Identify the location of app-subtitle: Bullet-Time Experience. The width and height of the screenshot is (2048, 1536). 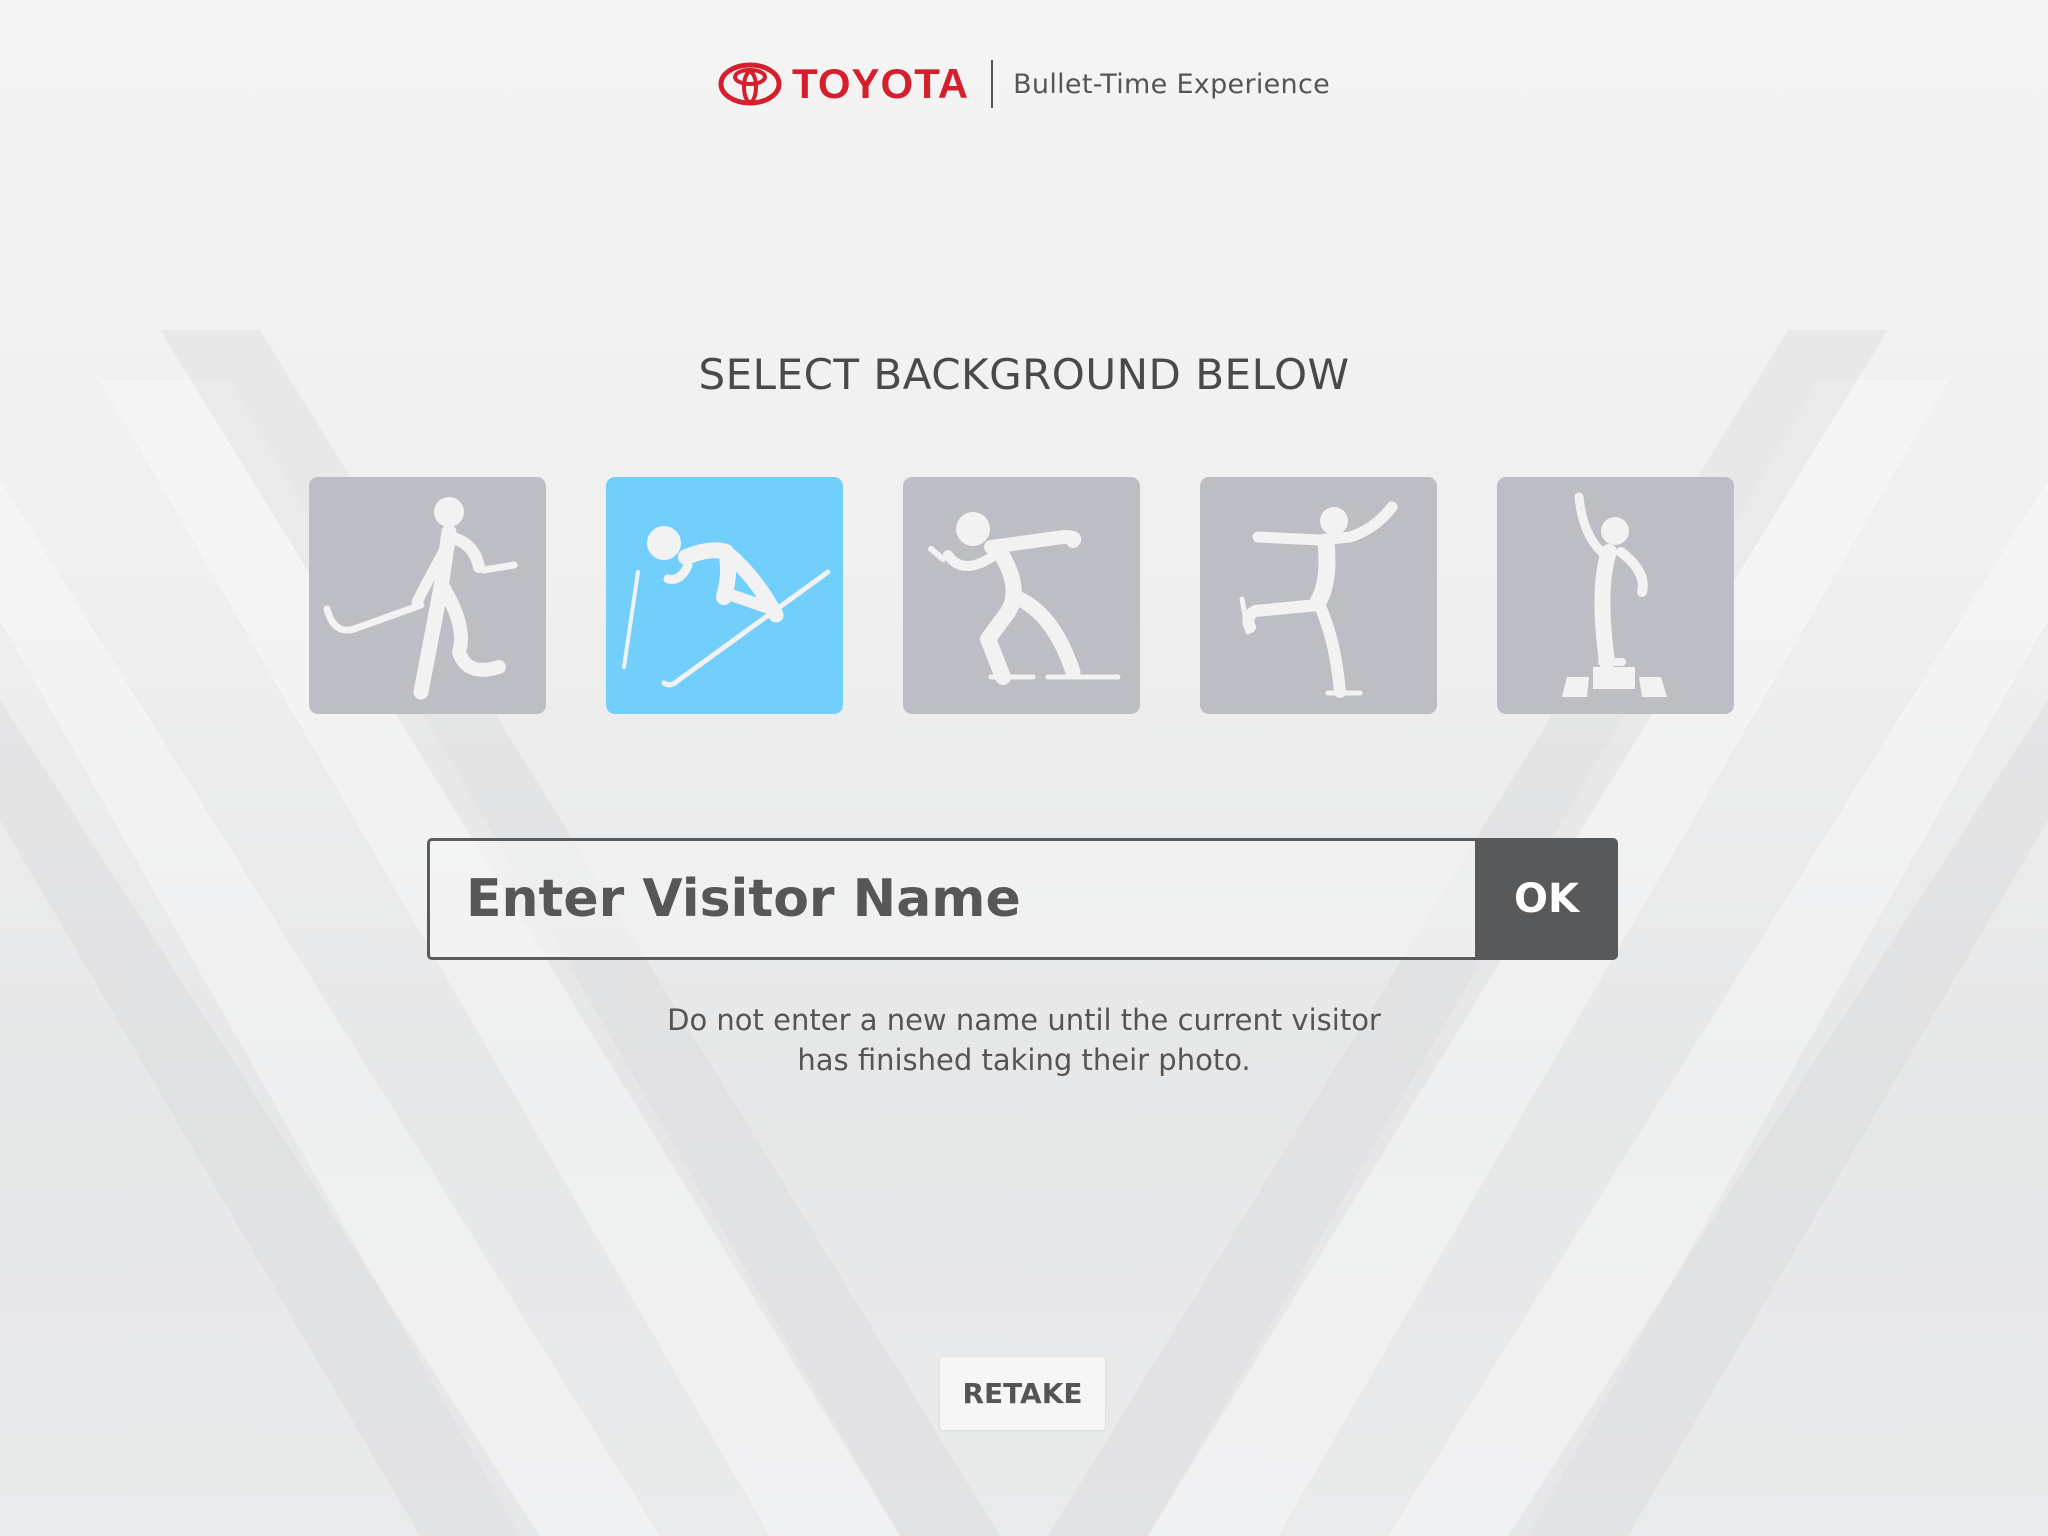
(1172, 84).